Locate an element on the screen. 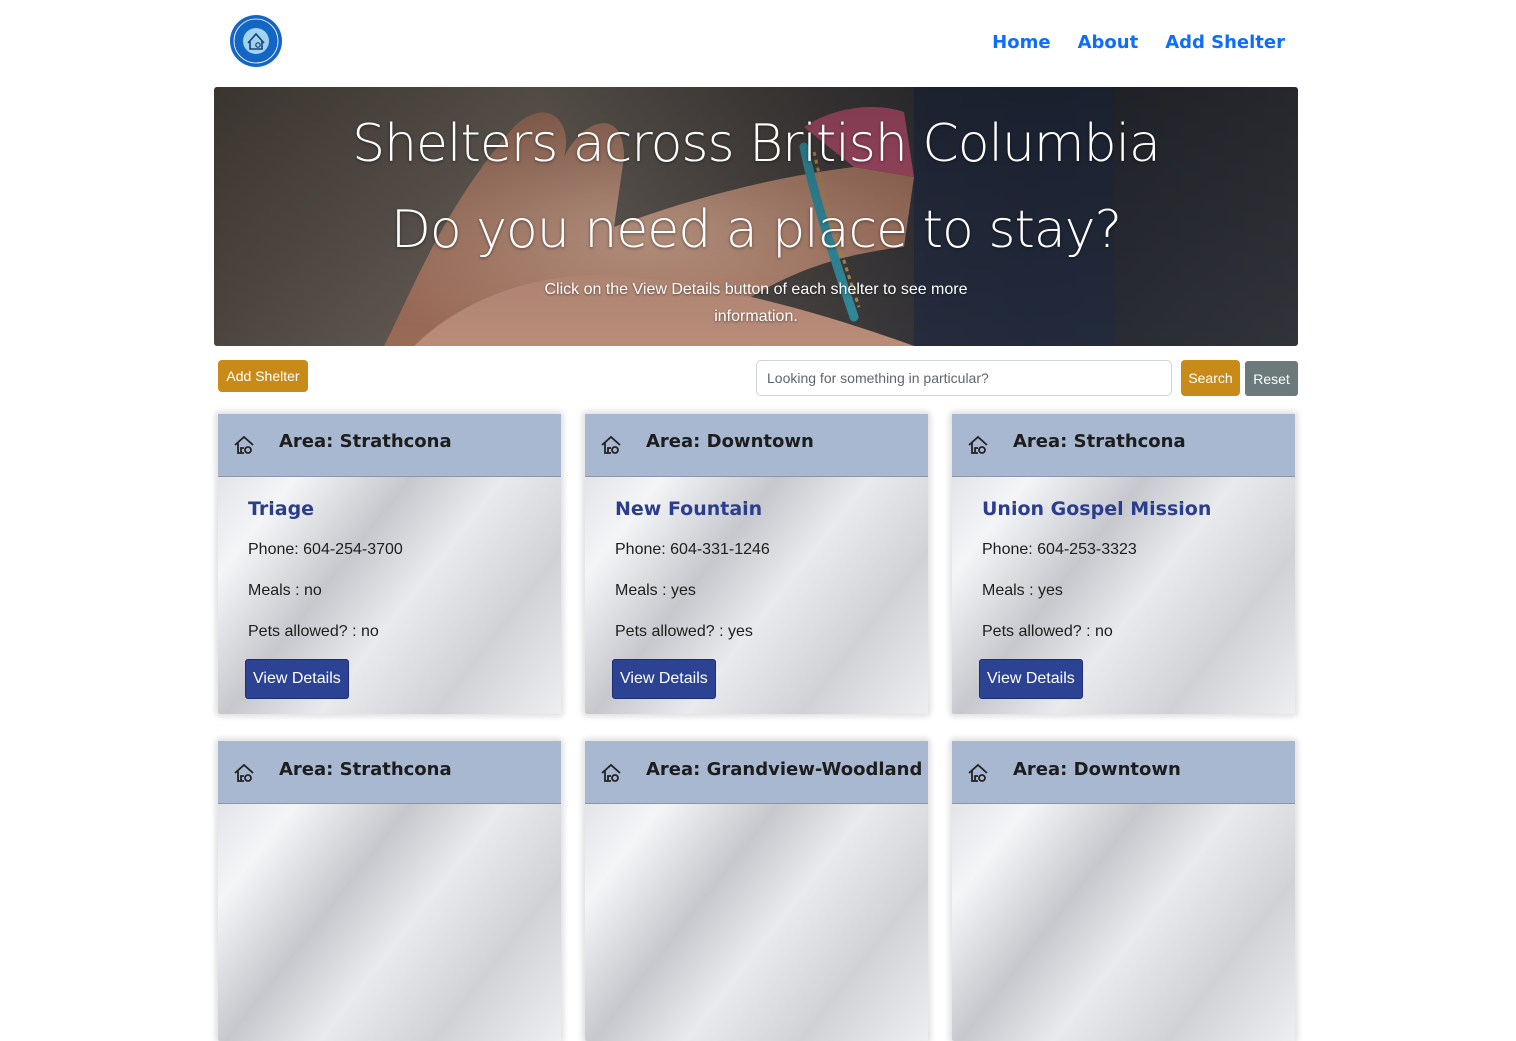 The image size is (1516, 1041). shelter-name: New Fountain is located at coordinates (689, 509).